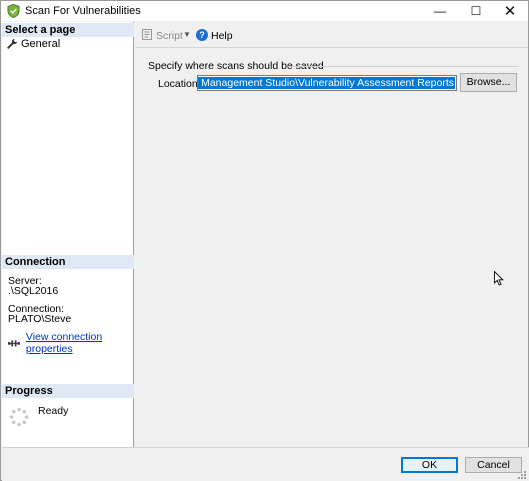  What do you see at coordinates (33, 291) in the screenshot?
I see `server-value: .\SQL2016` at bounding box center [33, 291].